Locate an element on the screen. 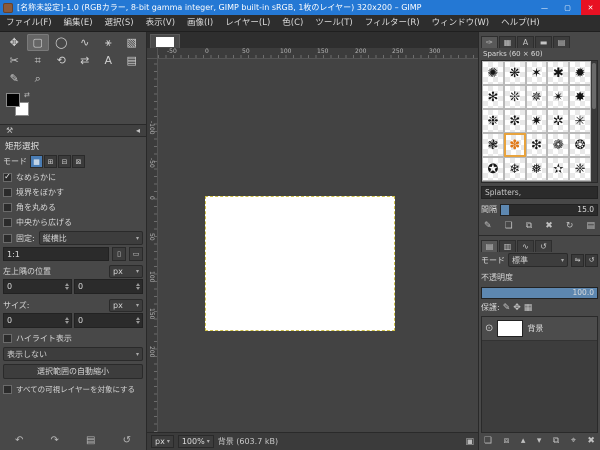 The height and width of the screenshot is (450, 600). pencil-tool-icon: ✎ is located at coordinates (14, 78).